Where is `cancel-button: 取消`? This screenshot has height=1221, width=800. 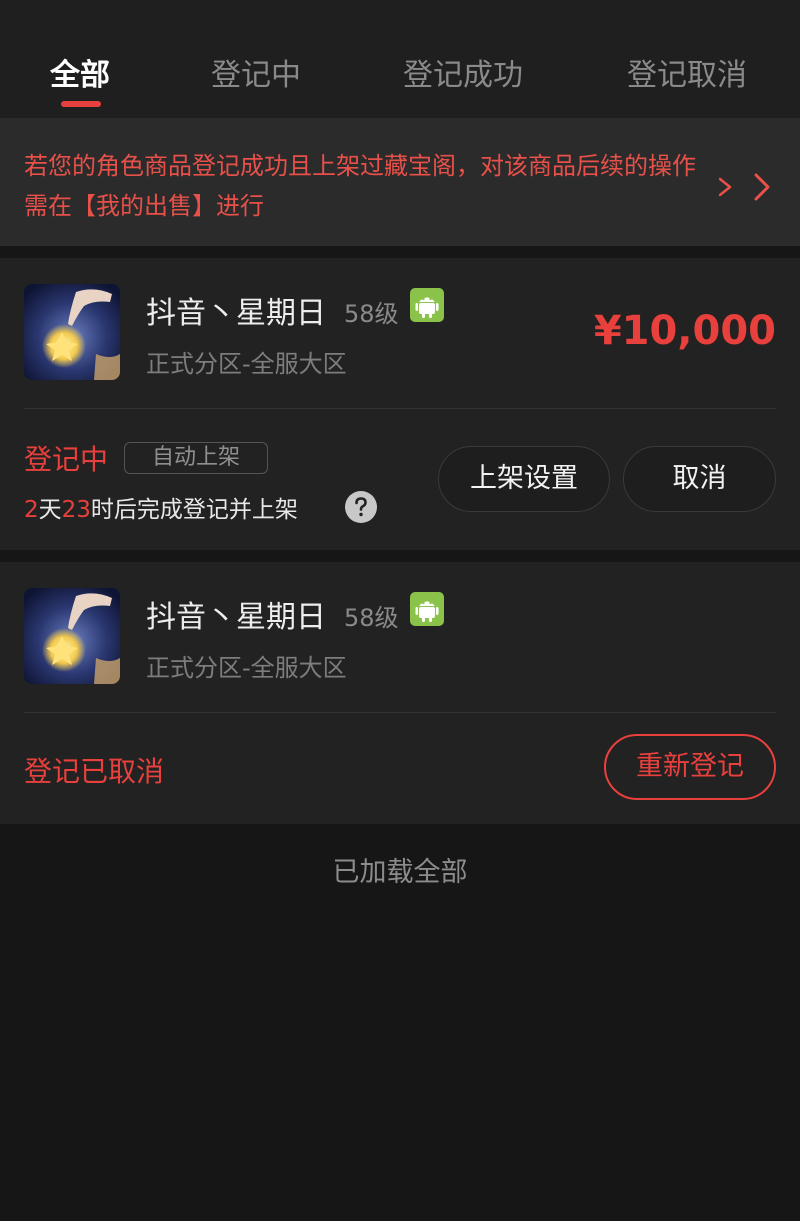 cancel-button: 取消 is located at coordinates (699, 479).